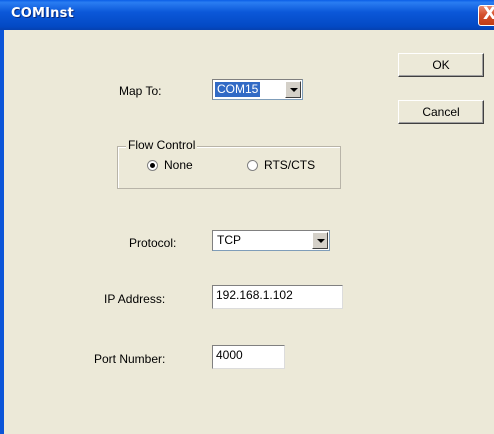 This screenshot has height=434, width=494. I want to click on map-to-dropdown: COM15, so click(257, 89).